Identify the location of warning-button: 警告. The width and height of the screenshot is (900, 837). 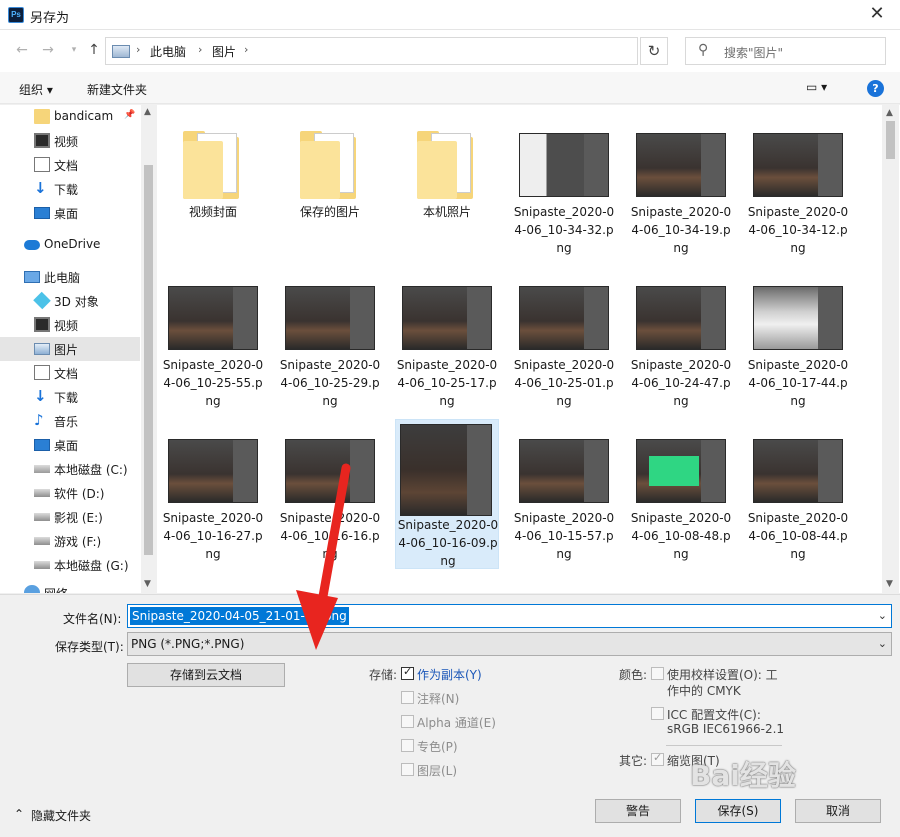
(638, 811).